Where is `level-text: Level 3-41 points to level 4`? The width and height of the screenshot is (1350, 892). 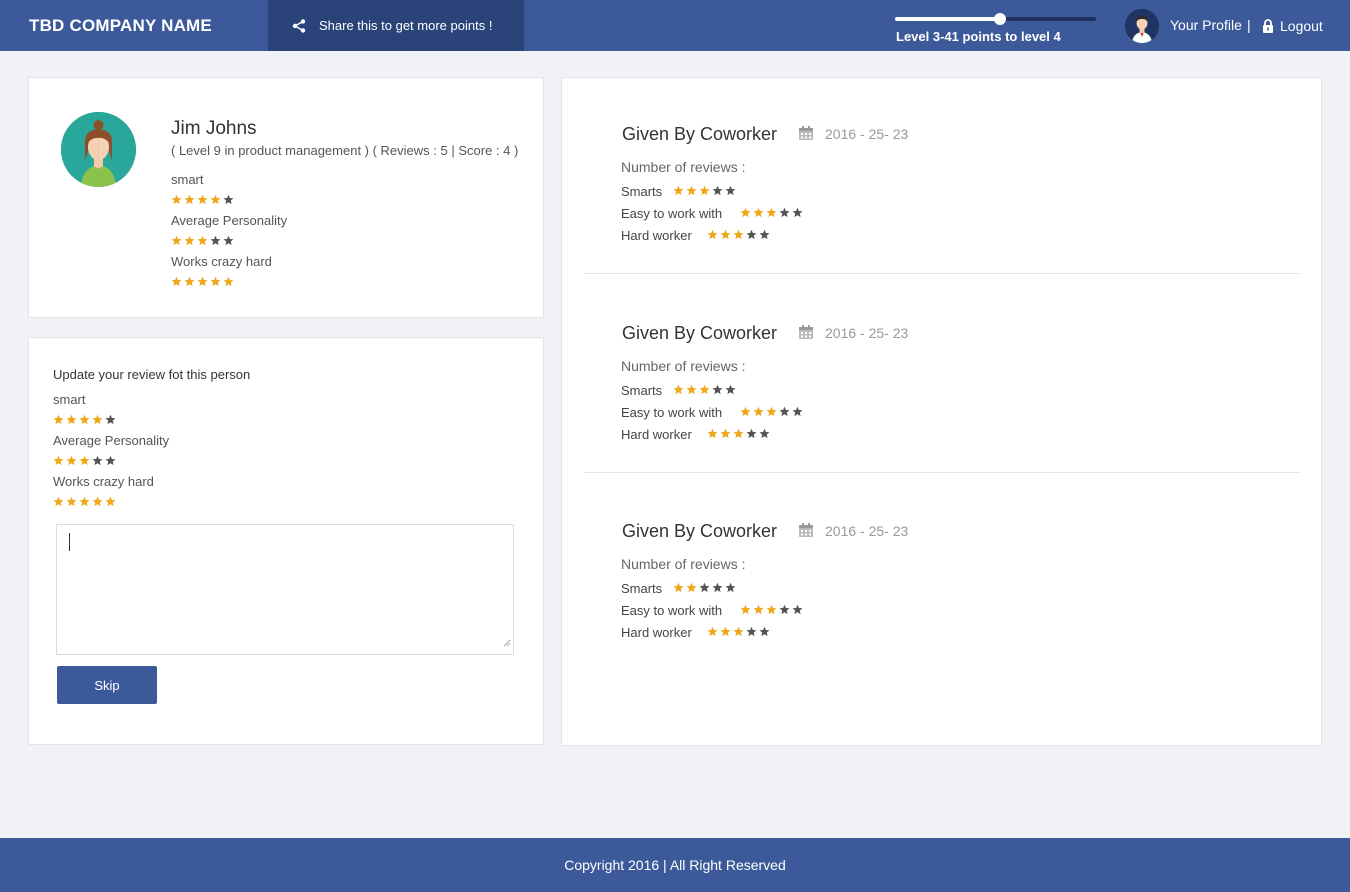
level-text: Level 3-41 points to level 4 is located at coordinates (978, 36).